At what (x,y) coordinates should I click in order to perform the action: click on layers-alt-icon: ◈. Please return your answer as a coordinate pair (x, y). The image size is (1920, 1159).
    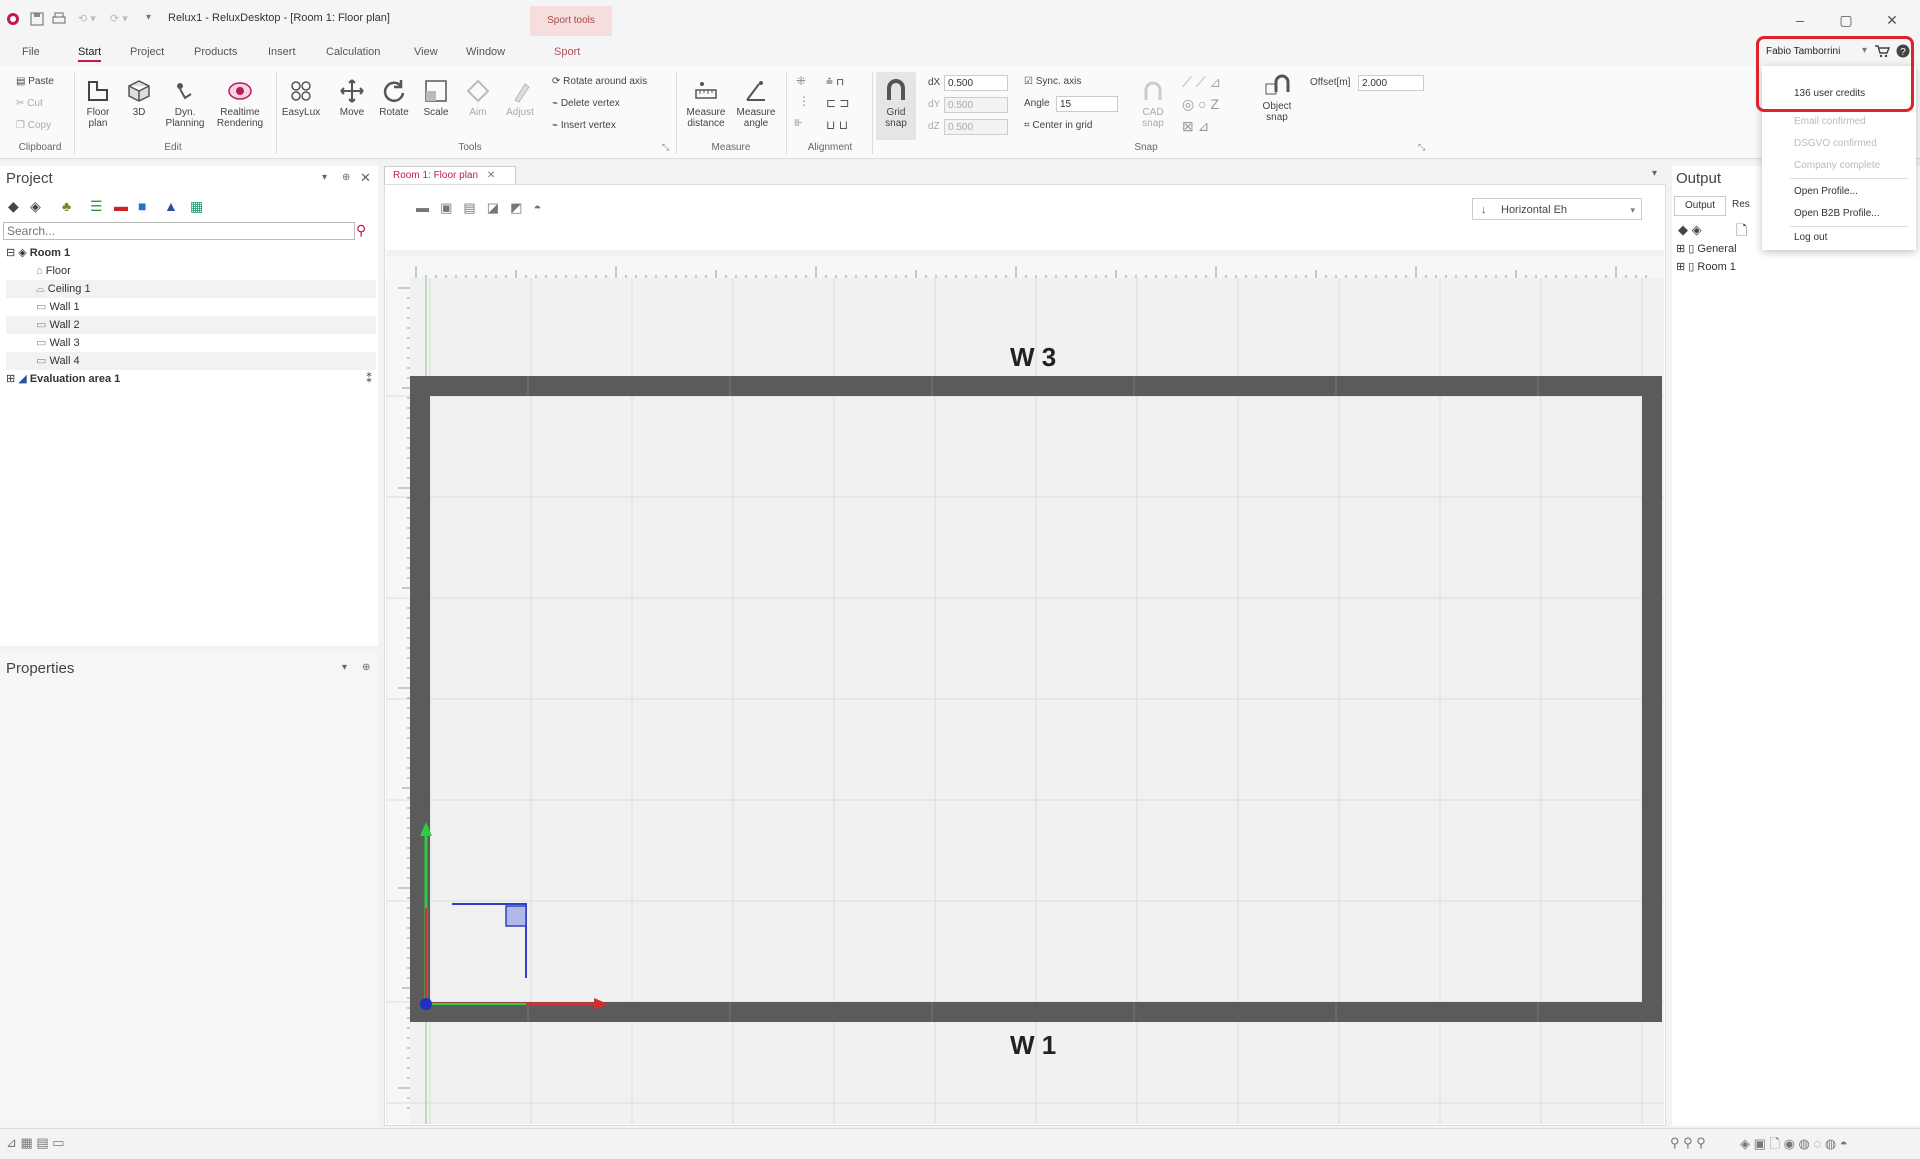
    Looking at the image, I should click on (35, 206).